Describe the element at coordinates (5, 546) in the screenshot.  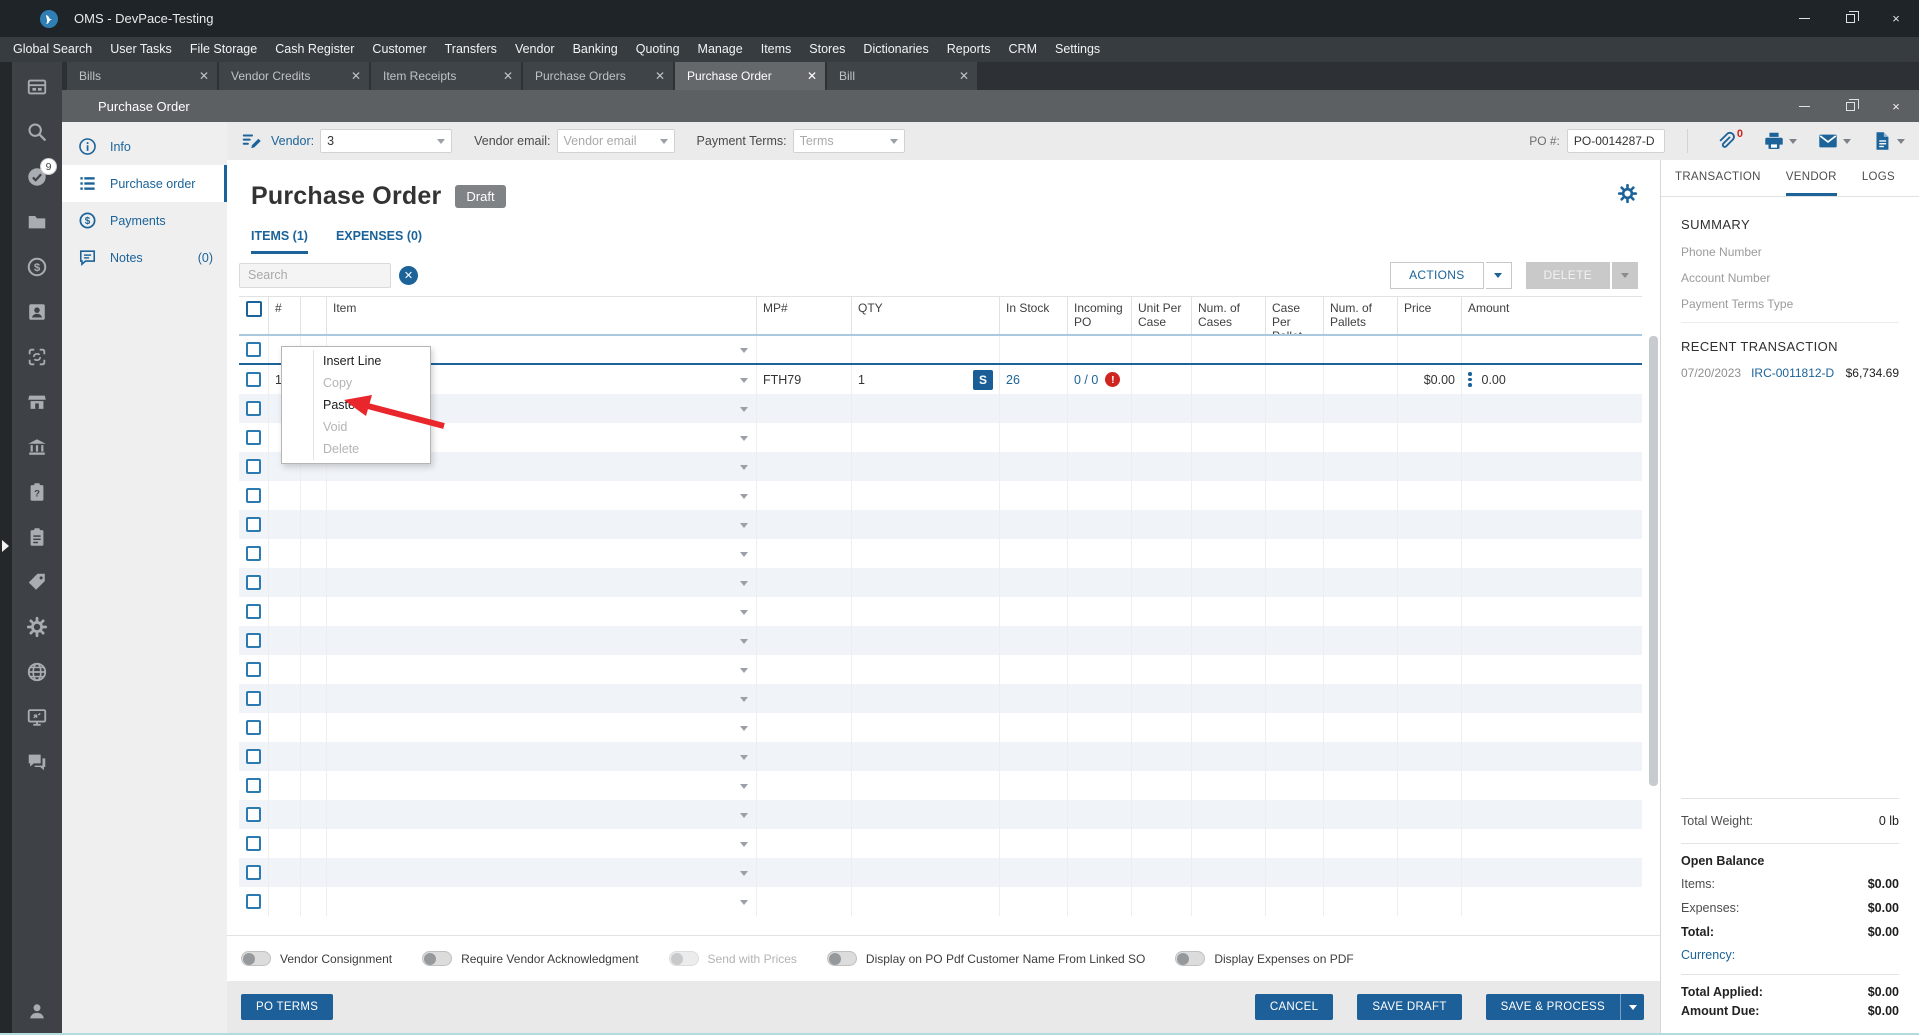
I see `rail-expander-icon` at that location.